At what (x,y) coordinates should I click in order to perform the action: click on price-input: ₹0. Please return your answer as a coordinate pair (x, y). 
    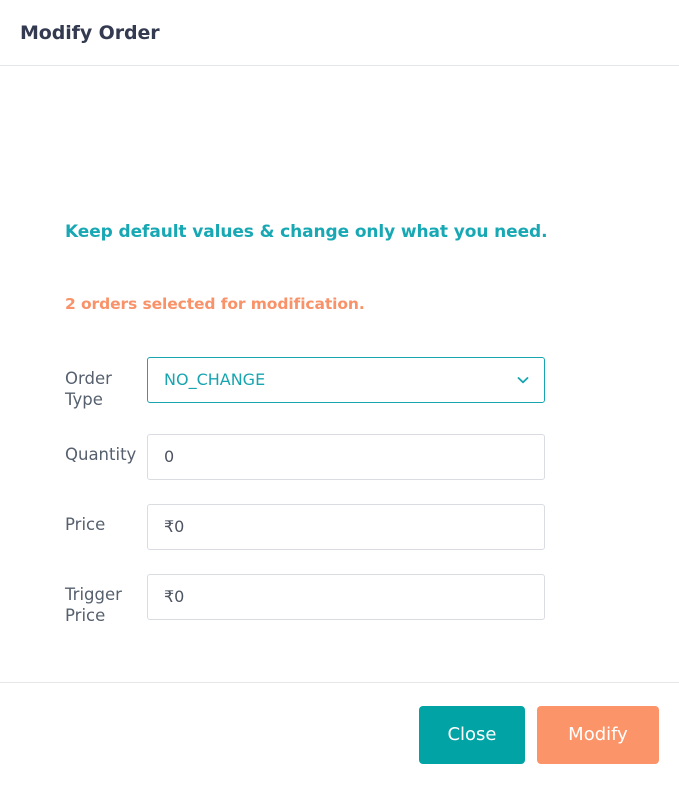
    Looking at the image, I should click on (346, 527).